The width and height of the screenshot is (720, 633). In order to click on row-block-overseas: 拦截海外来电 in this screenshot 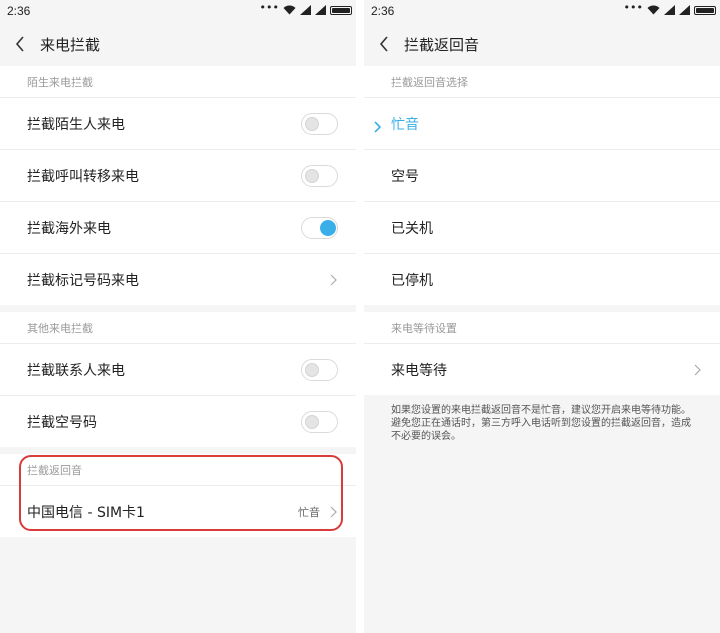, I will do `click(178, 227)`.